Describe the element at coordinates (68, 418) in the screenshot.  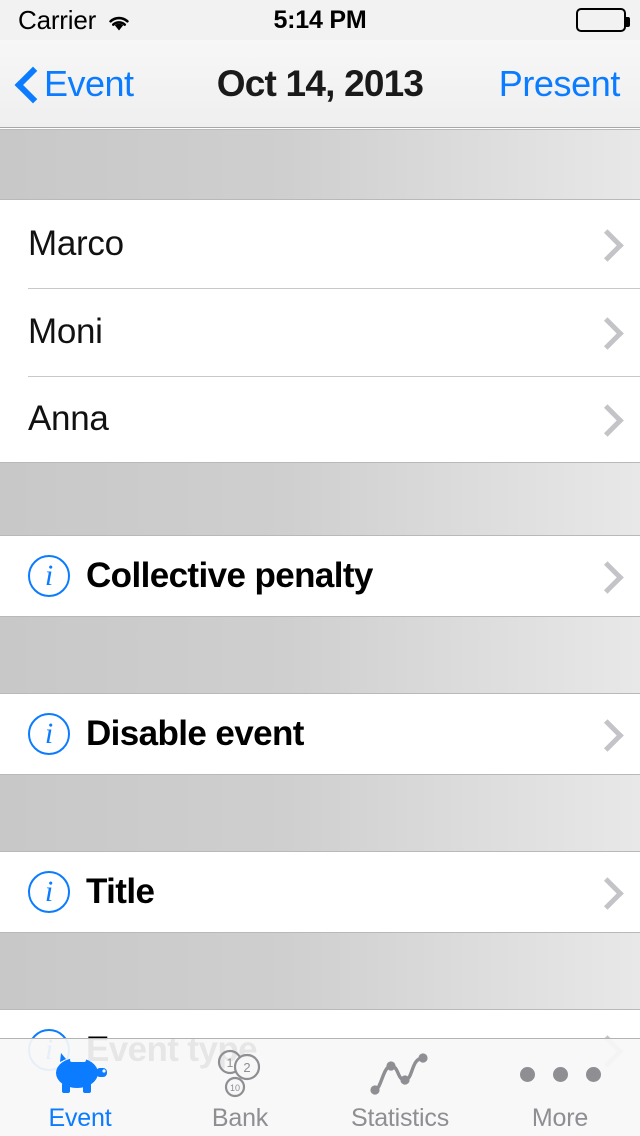
I see `row-label: Anna` at that location.